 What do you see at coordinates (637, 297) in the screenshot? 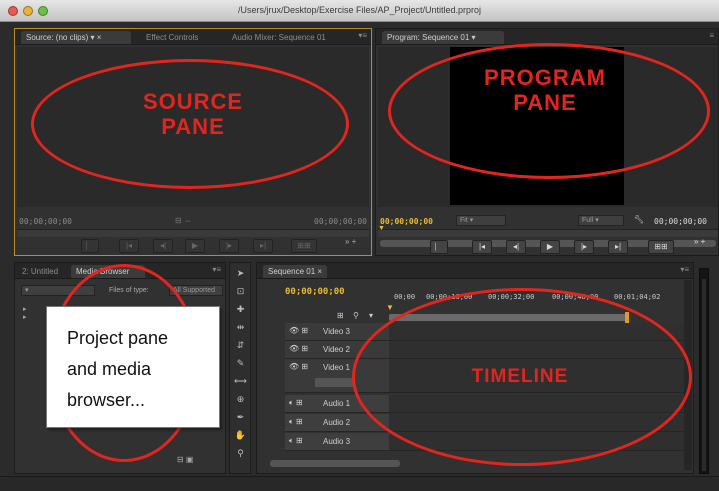
I see `ruler-tick: 00;01;04;02` at bounding box center [637, 297].